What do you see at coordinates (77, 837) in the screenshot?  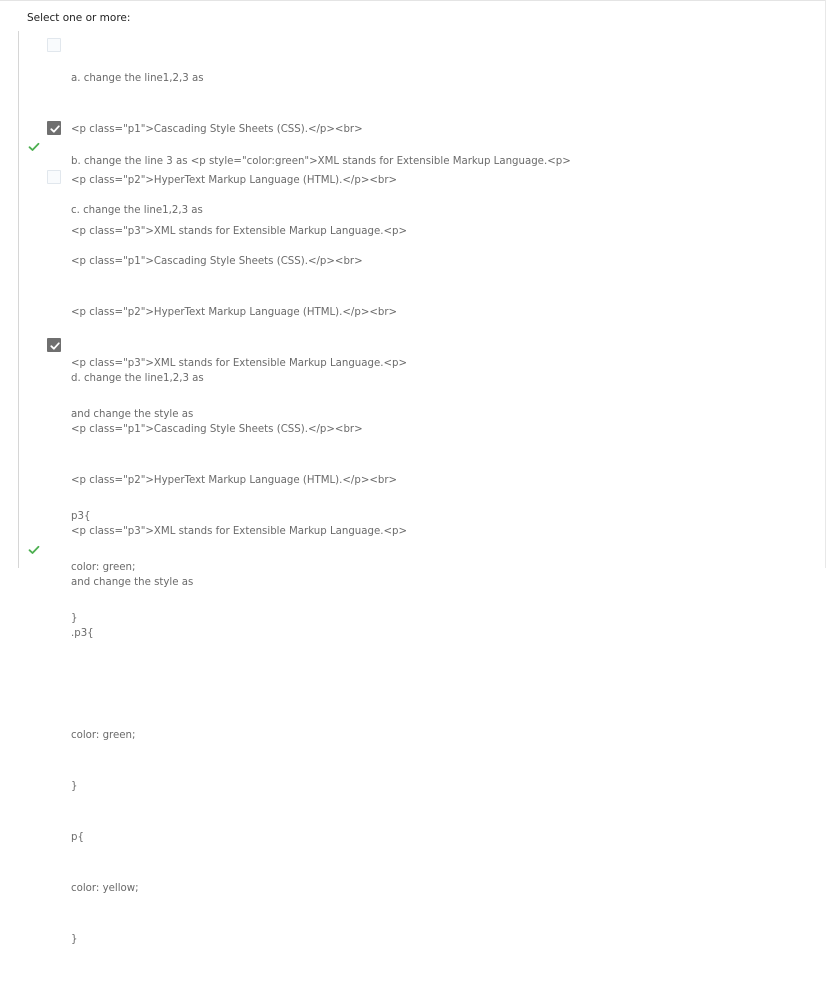 I see `option-d-line: p{` at bounding box center [77, 837].